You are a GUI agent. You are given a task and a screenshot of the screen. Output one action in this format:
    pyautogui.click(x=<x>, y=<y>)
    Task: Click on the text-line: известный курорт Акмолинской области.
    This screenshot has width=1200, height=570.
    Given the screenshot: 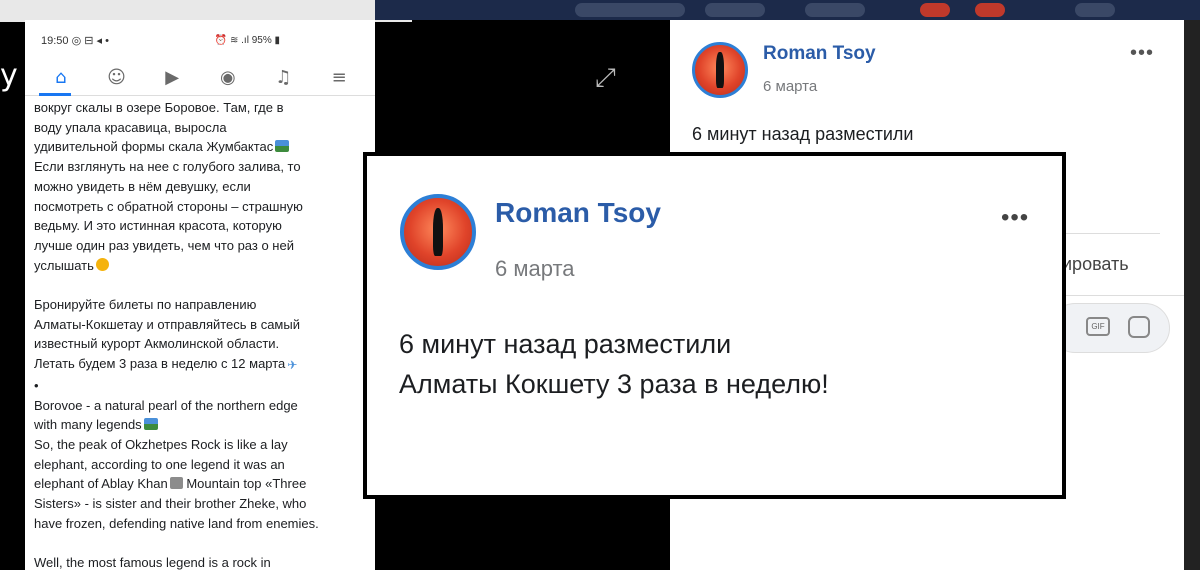 What is the action you would take?
    pyautogui.click(x=157, y=344)
    